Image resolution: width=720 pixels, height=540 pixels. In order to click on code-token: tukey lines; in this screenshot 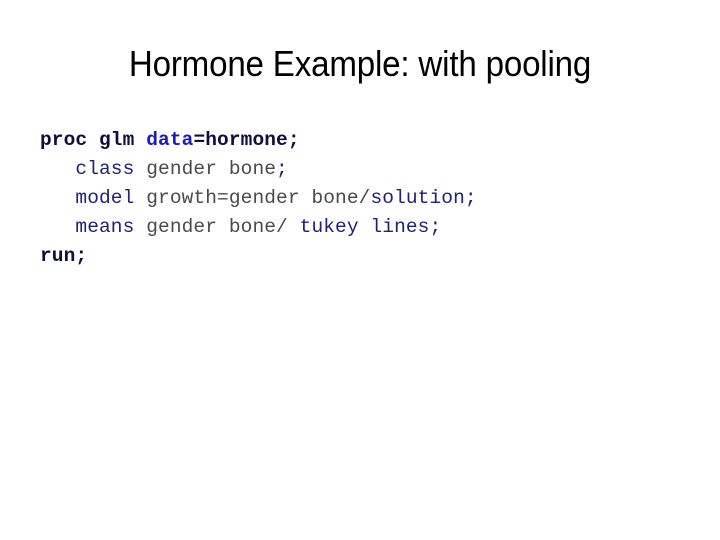, I will do `click(370, 227)`.